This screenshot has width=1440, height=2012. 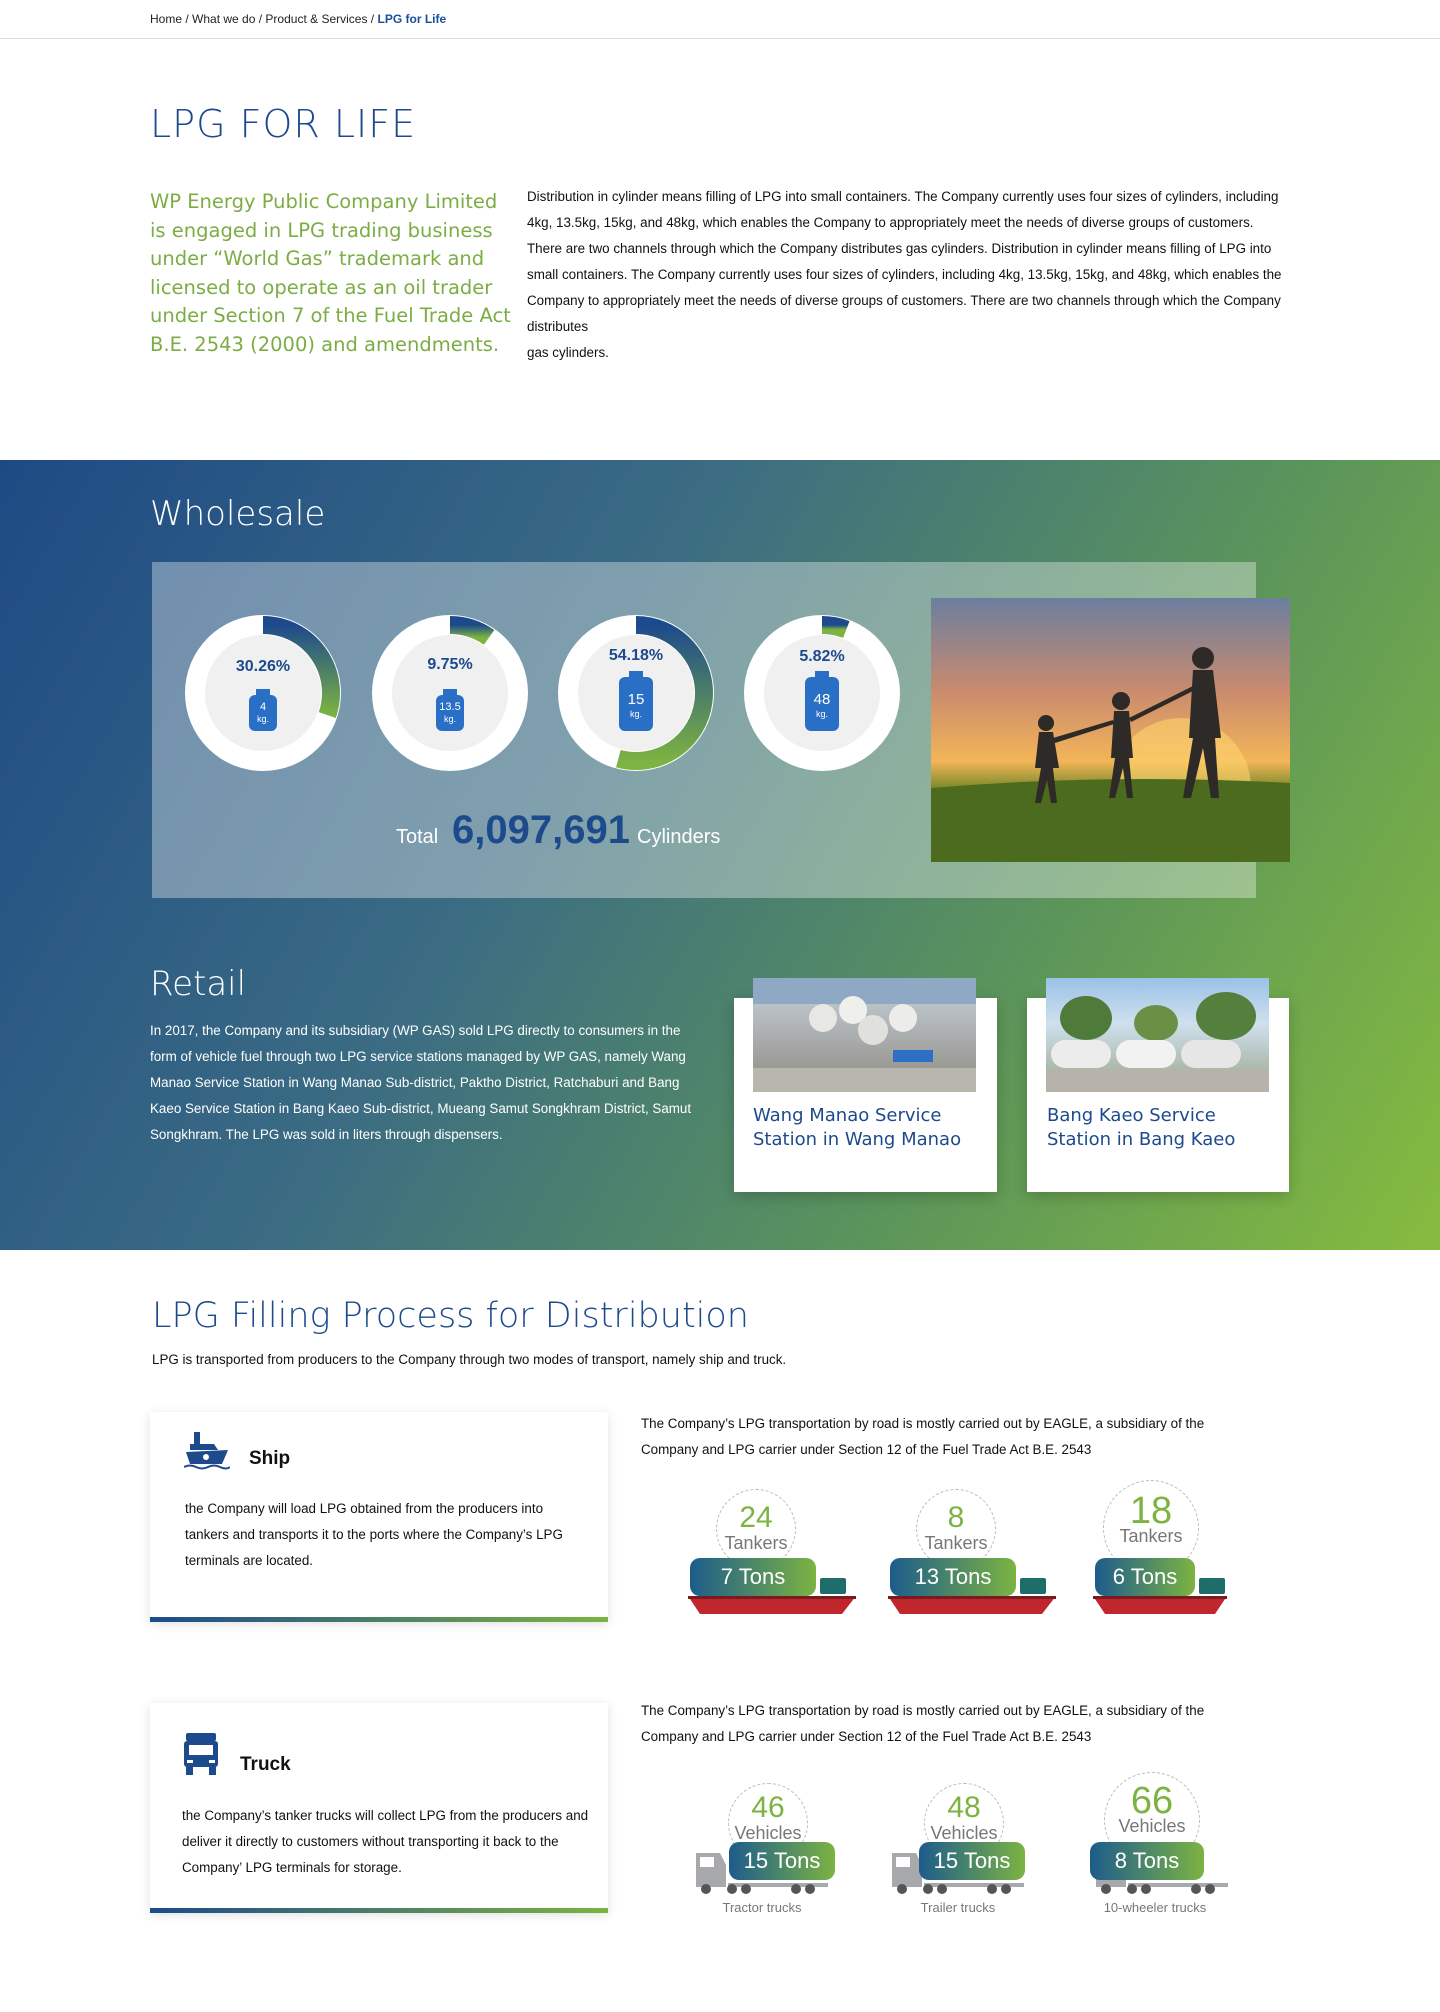 I want to click on cylinder-percent: 54.18%, so click(x=636, y=655).